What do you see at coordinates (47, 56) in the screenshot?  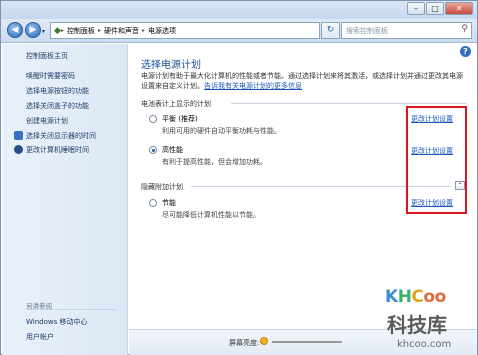 I see `sidebar-item-control-panel-home: 控制面板主页` at bounding box center [47, 56].